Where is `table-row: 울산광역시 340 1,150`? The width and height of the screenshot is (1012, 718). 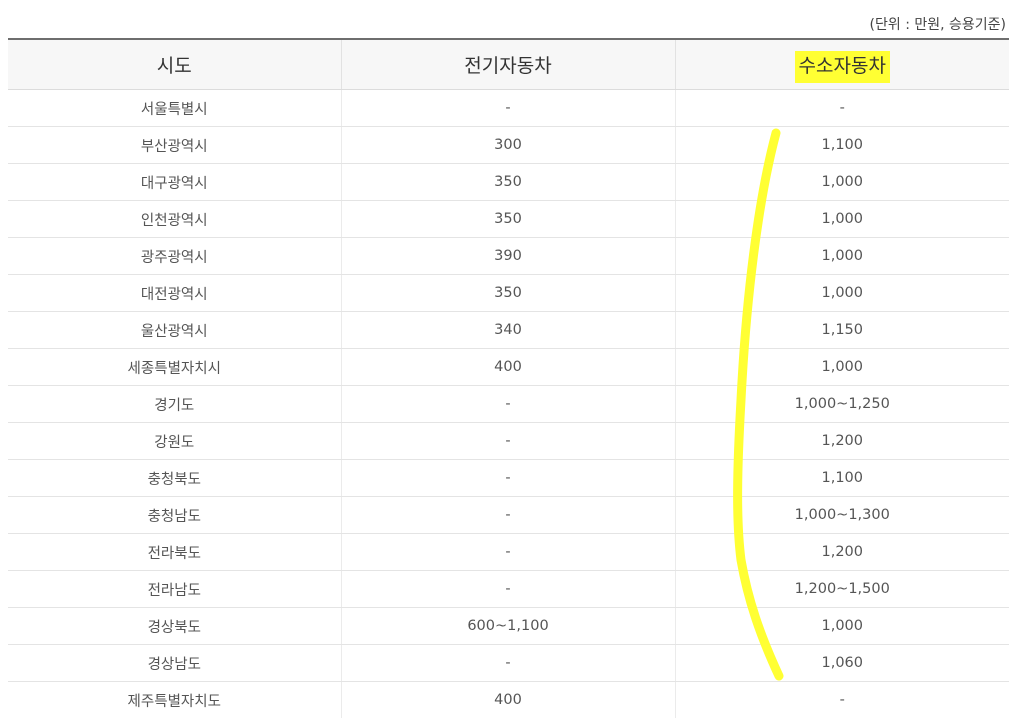
table-row: 울산광역시 340 1,150 is located at coordinates (508, 330).